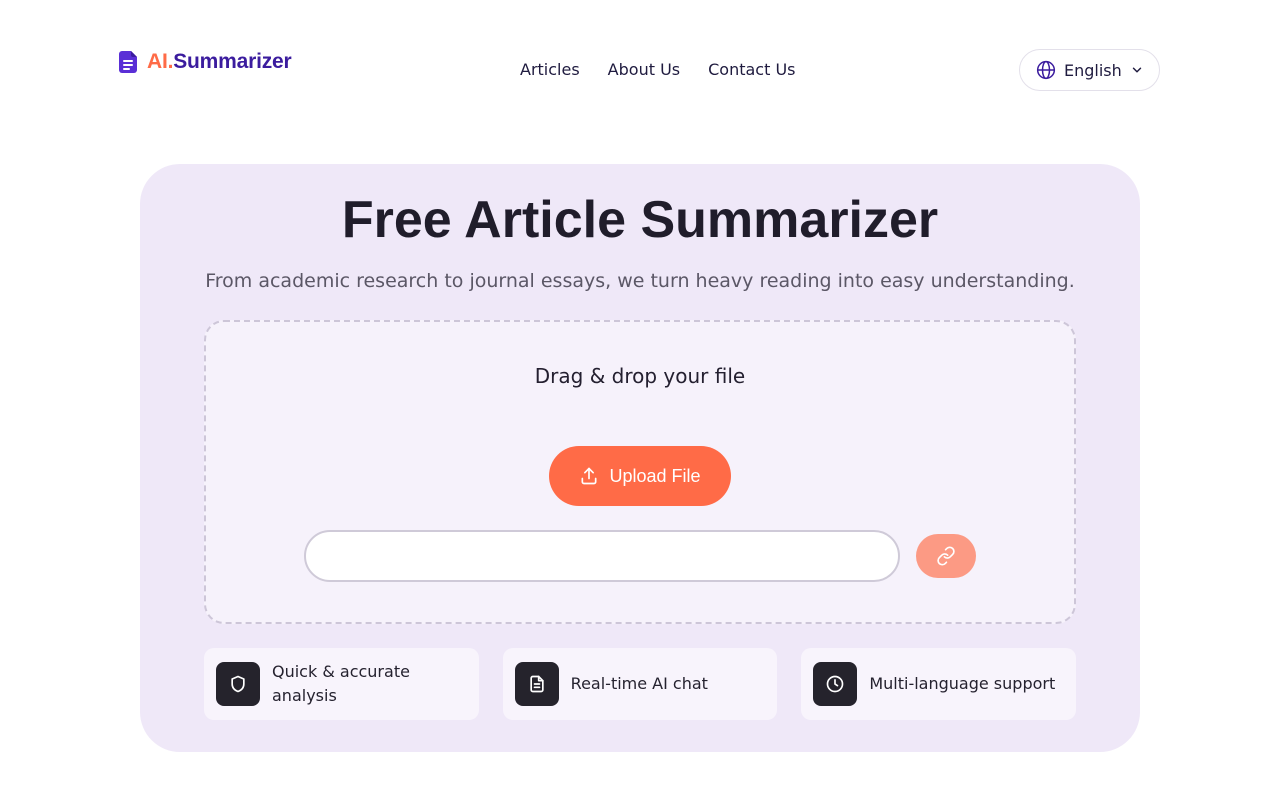 This screenshot has width=1280, height=800. Describe the element at coordinates (962, 683) in the screenshot. I see `feature-label: Multi-language support` at that location.